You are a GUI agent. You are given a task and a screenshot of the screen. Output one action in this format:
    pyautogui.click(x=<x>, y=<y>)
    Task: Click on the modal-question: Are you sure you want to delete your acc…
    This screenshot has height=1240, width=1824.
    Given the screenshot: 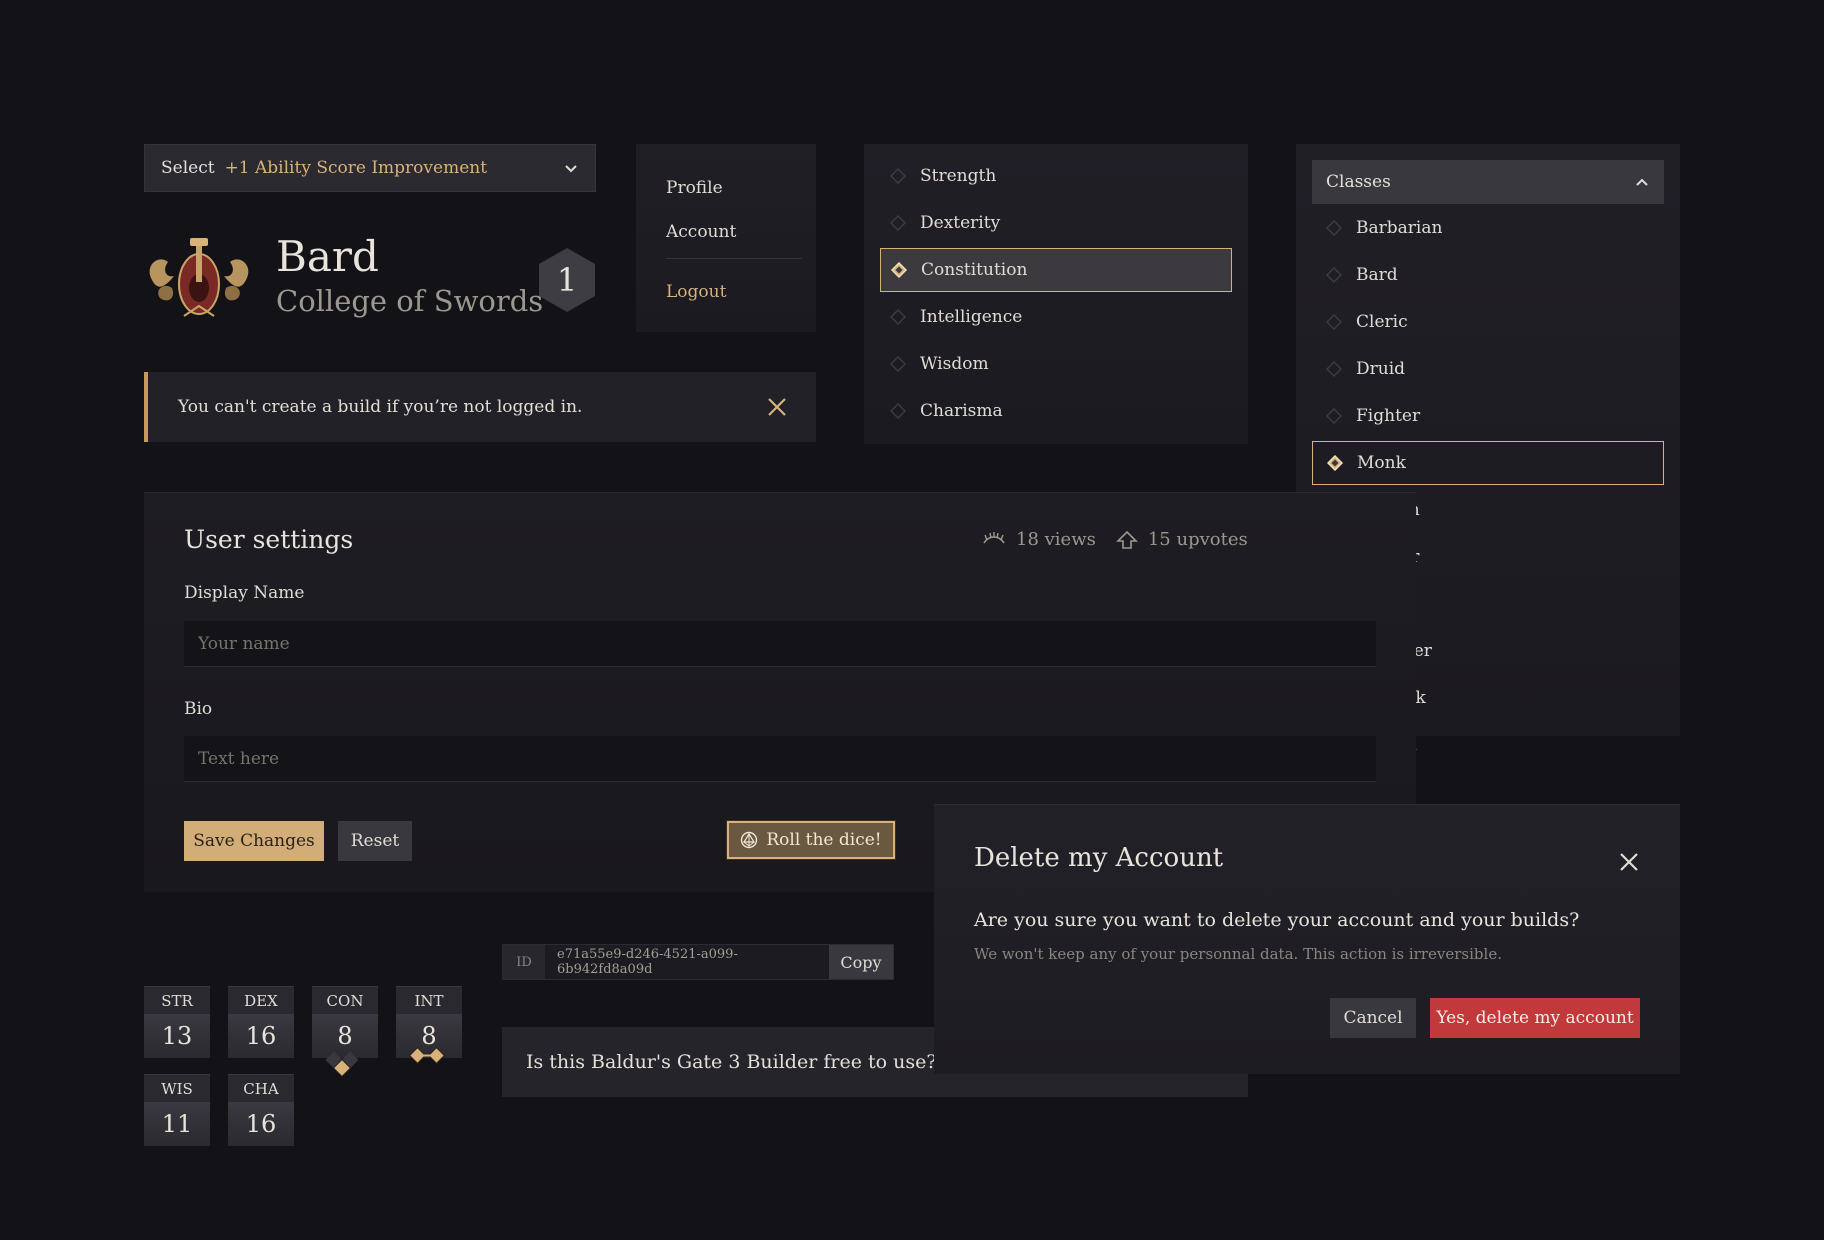 What is the action you would take?
    pyautogui.click(x=1277, y=920)
    